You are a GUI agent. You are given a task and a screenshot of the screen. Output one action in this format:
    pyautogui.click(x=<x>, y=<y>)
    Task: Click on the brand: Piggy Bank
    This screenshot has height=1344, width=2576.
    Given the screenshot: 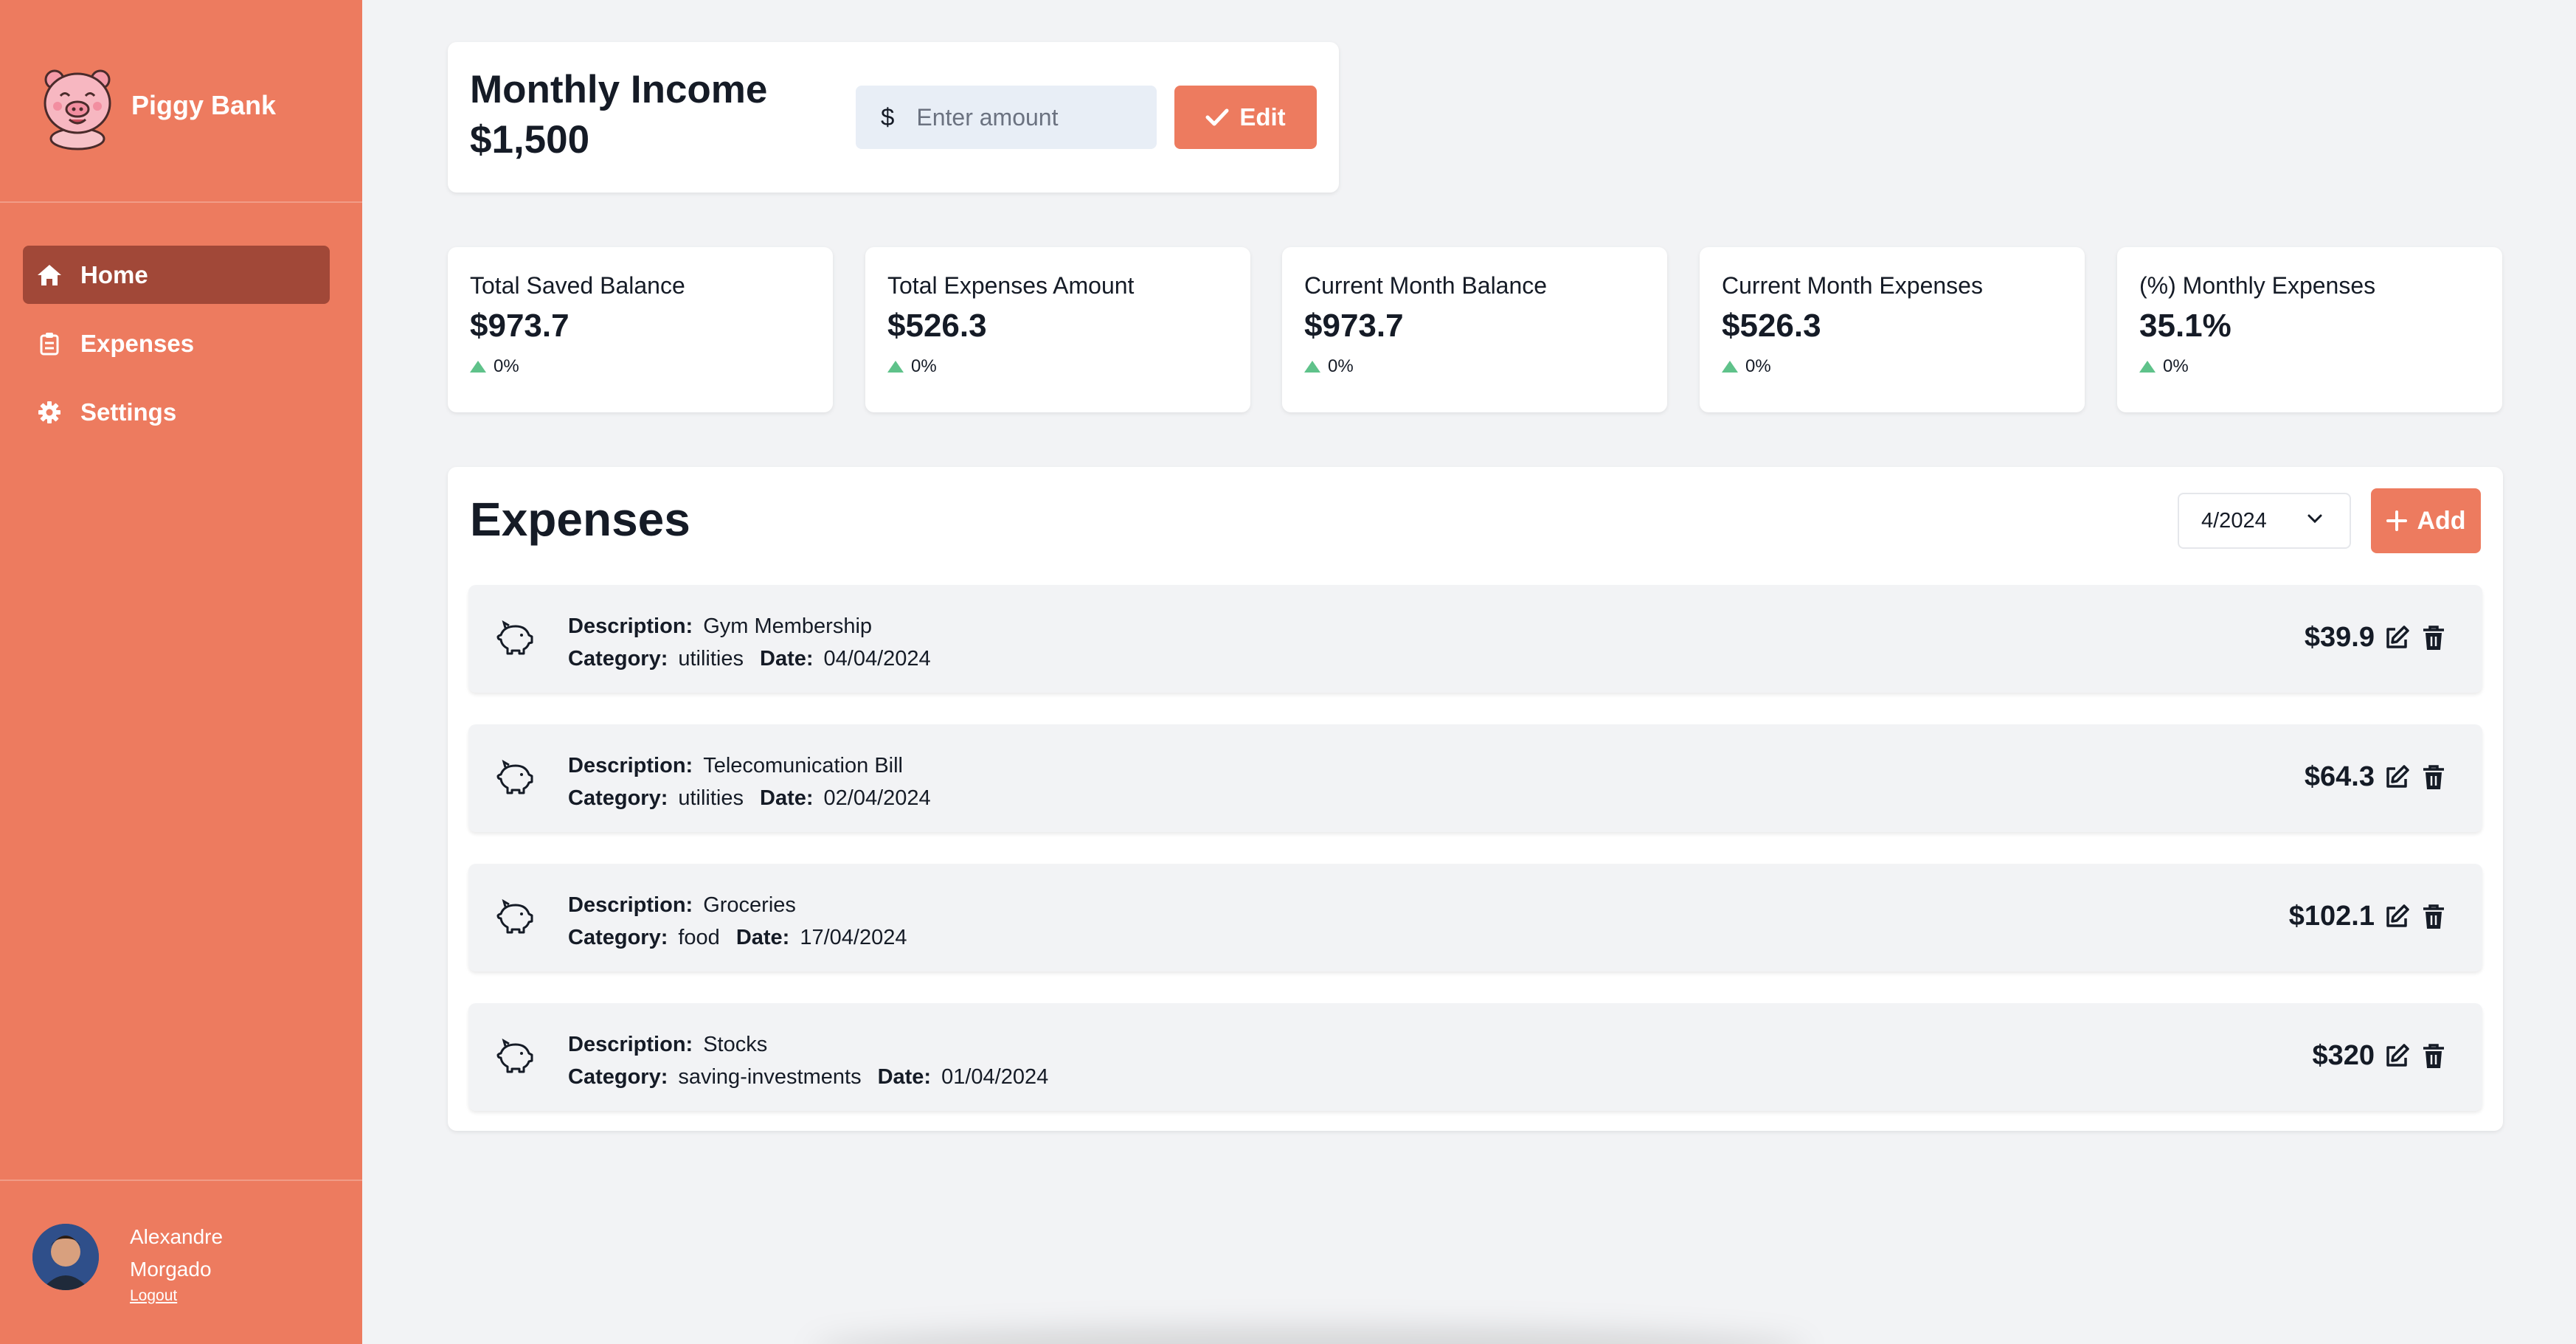 What is the action you would take?
    pyautogui.click(x=157, y=105)
    